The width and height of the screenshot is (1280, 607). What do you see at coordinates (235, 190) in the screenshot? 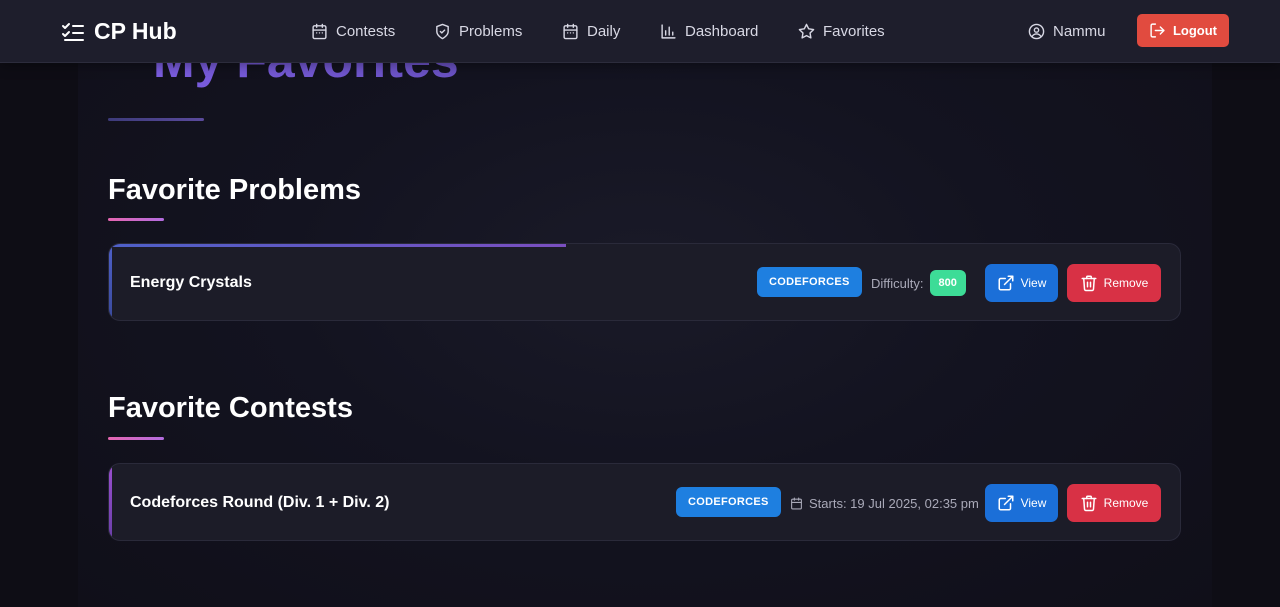
I see `section-title-problems: Favorite Problems` at bounding box center [235, 190].